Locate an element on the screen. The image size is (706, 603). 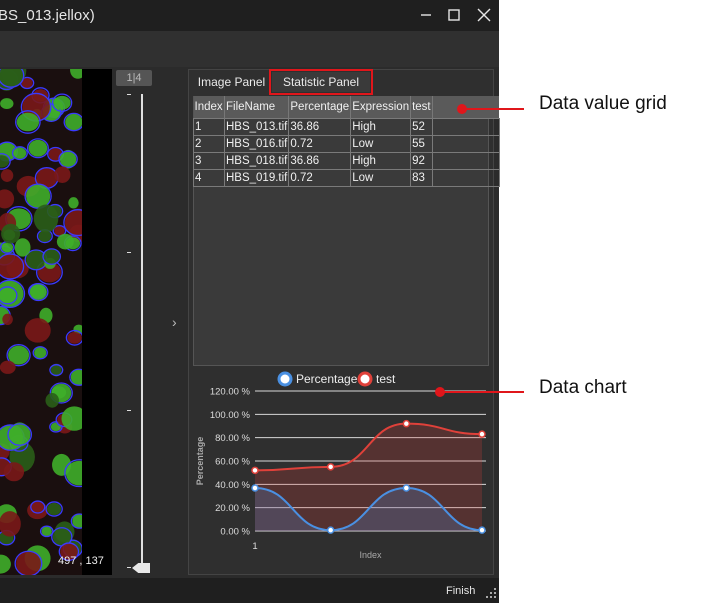
close-icon is located at coordinates (484, 15).